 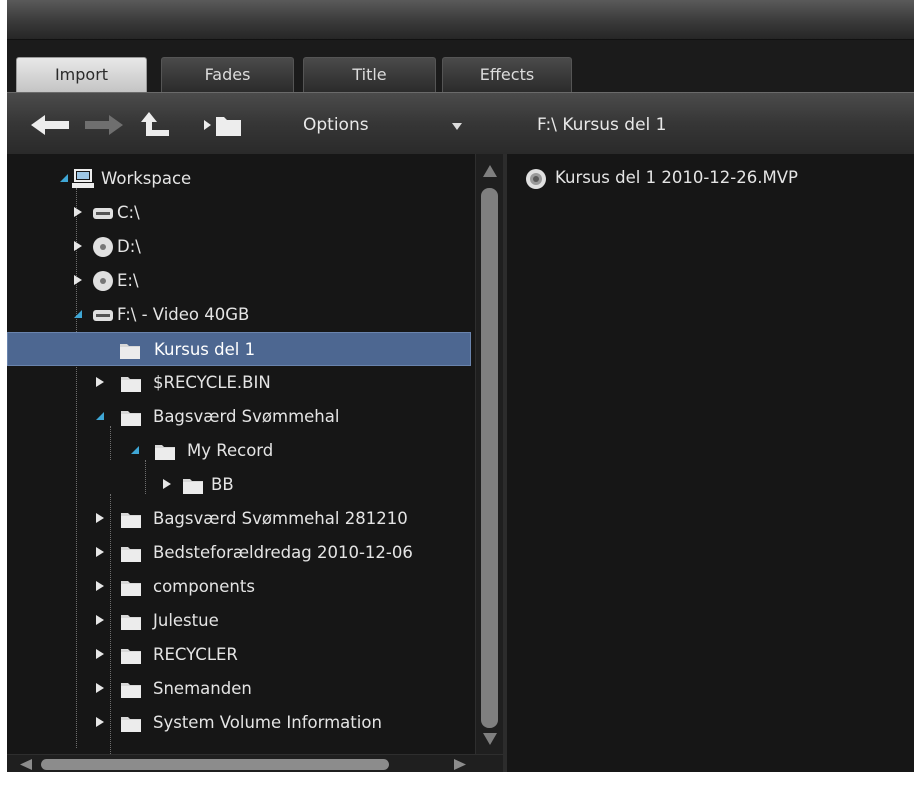 What do you see at coordinates (241, 485) in the screenshot?
I see `tree-item-bb: BB` at bounding box center [241, 485].